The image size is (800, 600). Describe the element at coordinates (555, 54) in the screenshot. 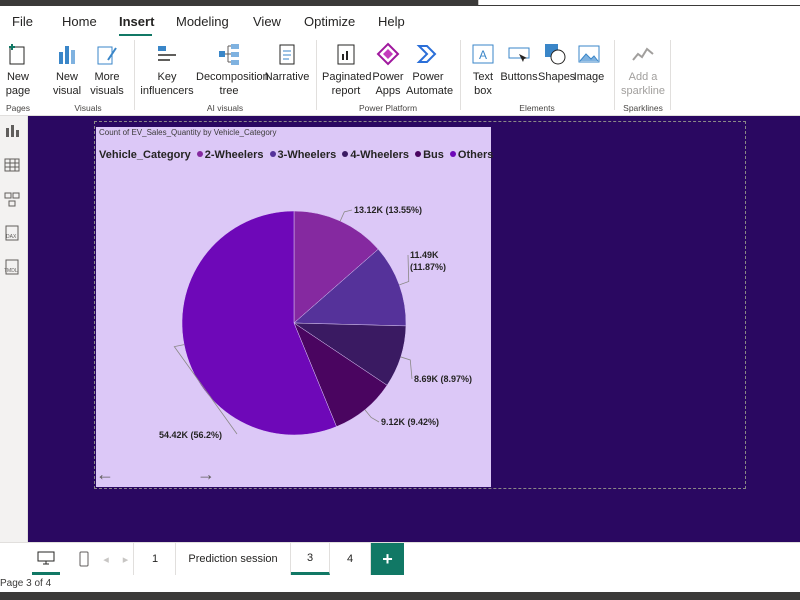

I see `shapes-icon` at that location.